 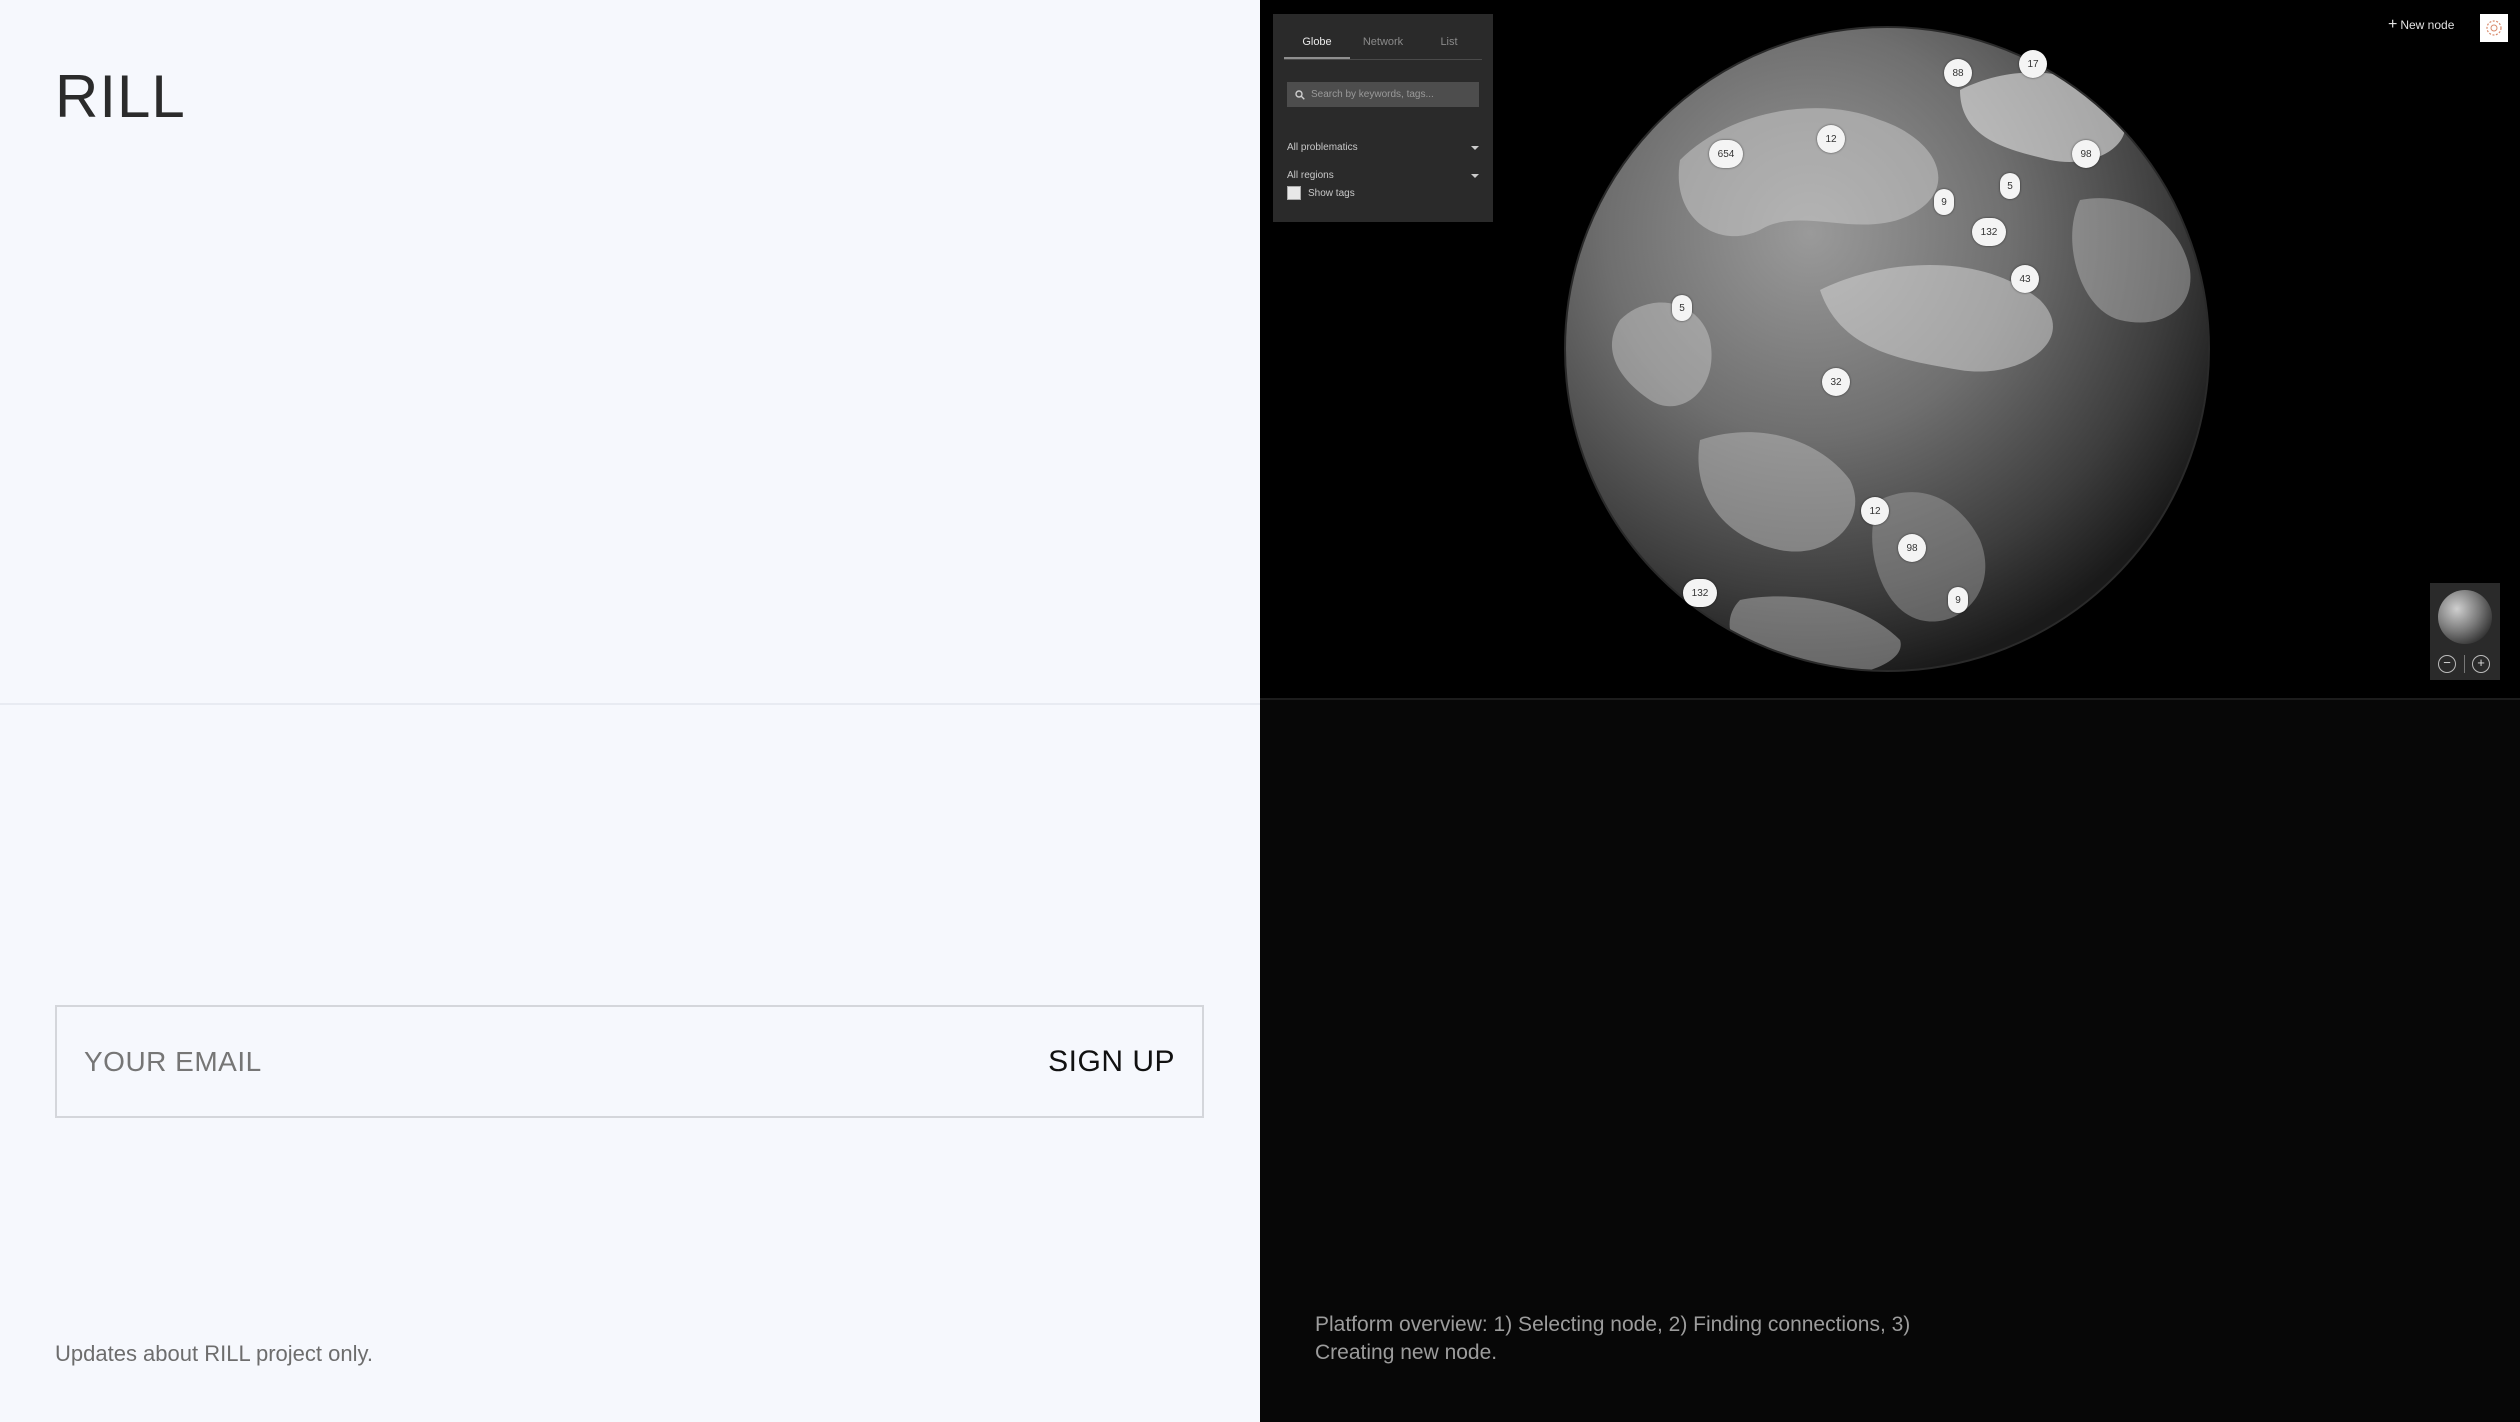 I want to click on search-box, so click(x=1383, y=94).